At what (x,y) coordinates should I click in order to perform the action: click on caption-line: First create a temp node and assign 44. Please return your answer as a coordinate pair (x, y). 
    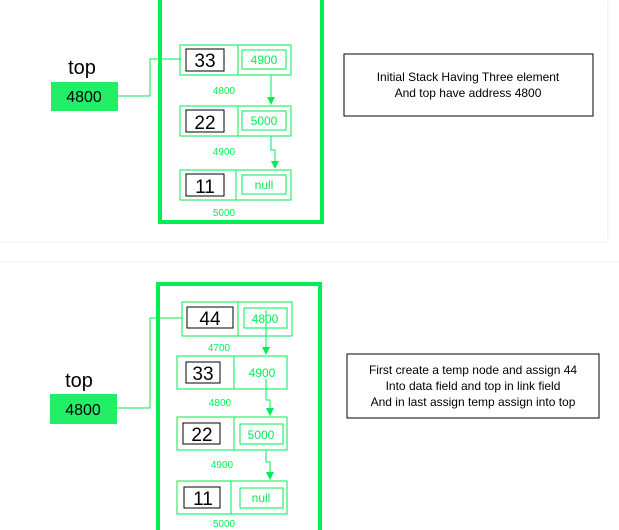
    Looking at the image, I should click on (473, 370).